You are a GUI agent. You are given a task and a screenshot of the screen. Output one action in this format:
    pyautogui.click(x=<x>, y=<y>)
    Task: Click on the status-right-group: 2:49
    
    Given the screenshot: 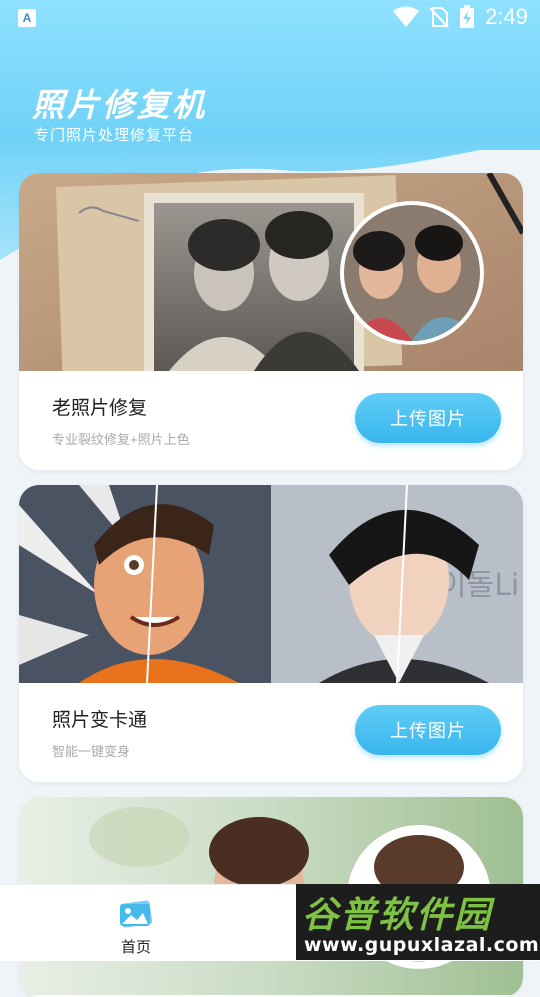 What is the action you would take?
    pyautogui.click(x=460, y=17)
    